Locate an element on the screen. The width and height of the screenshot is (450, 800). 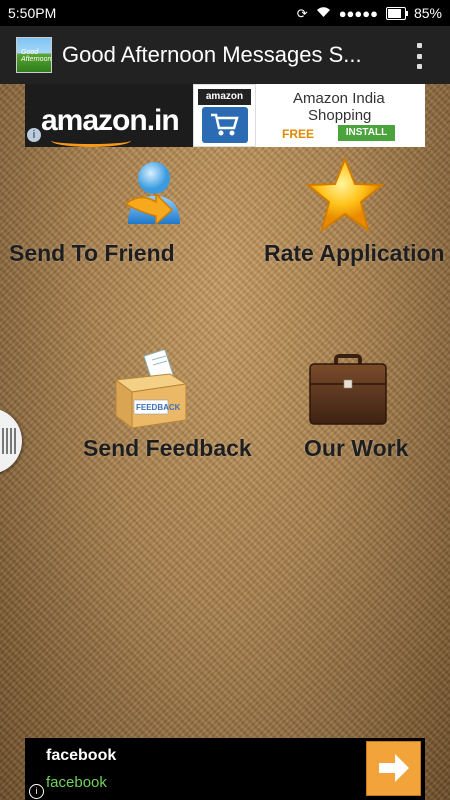
install-button: INSTALL is located at coordinates (366, 133).